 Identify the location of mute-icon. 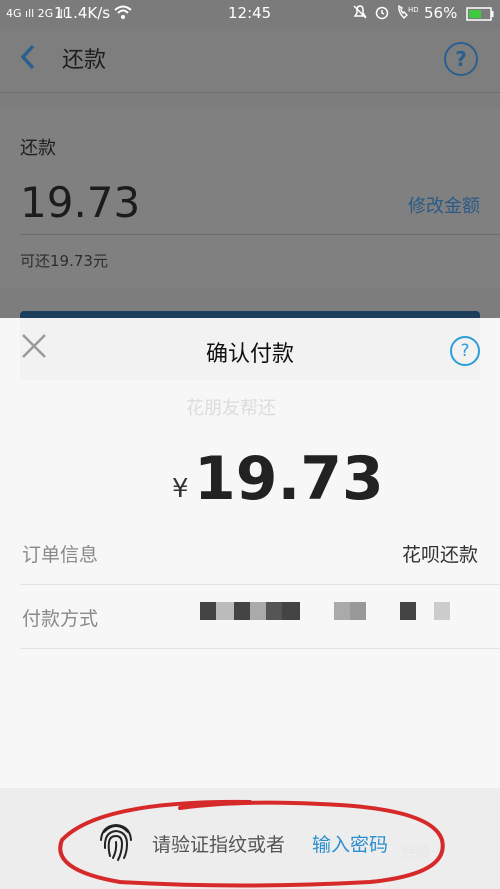
(360, 14).